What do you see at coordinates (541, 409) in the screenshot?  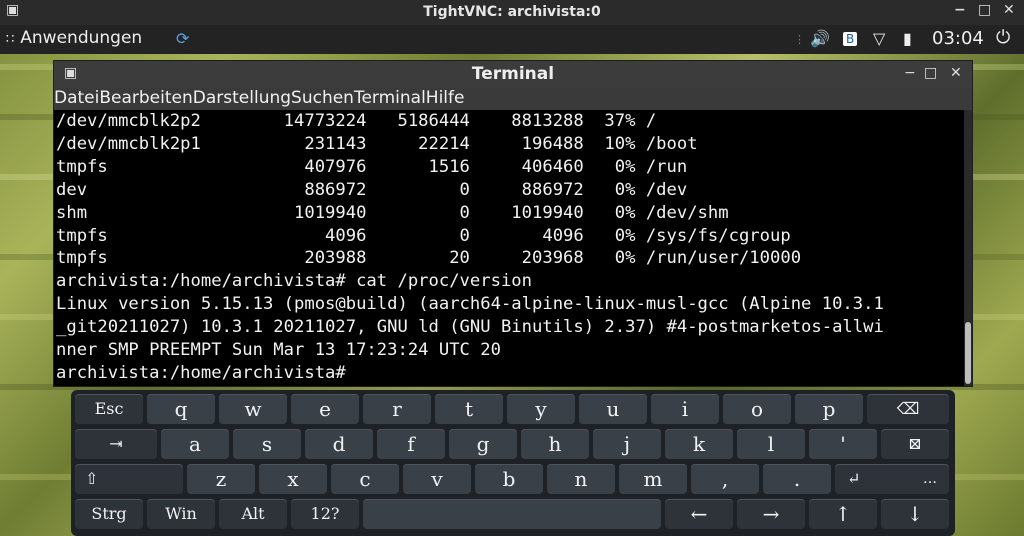 I see `key-y: y` at bounding box center [541, 409].